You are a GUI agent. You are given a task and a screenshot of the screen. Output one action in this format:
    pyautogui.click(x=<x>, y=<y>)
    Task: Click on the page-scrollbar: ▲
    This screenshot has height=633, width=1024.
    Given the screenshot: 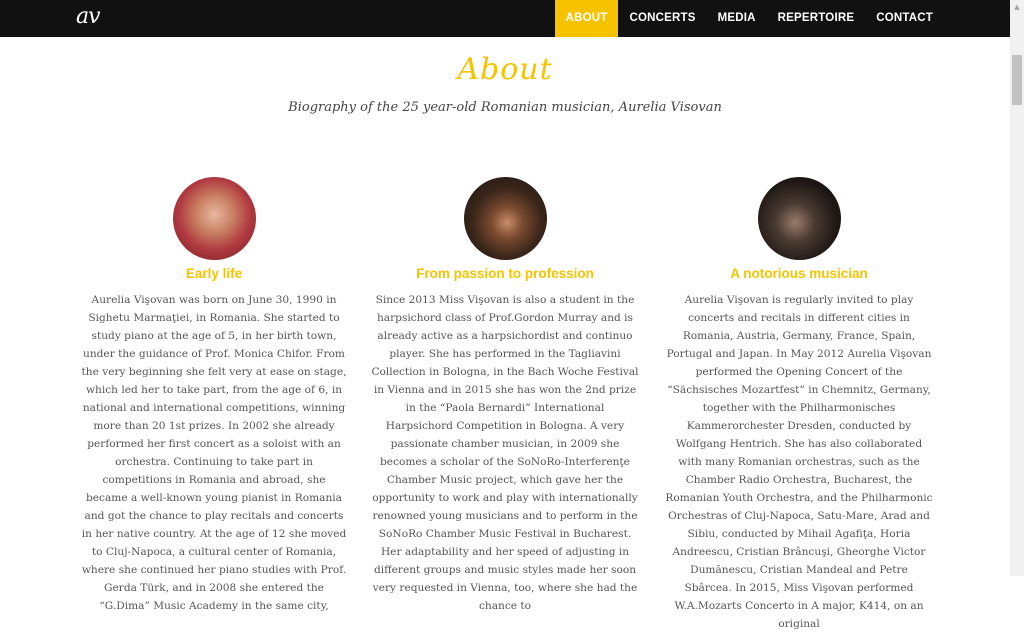 What is the action you would take?
    pyautogui.click(x=1017, y=288)
    